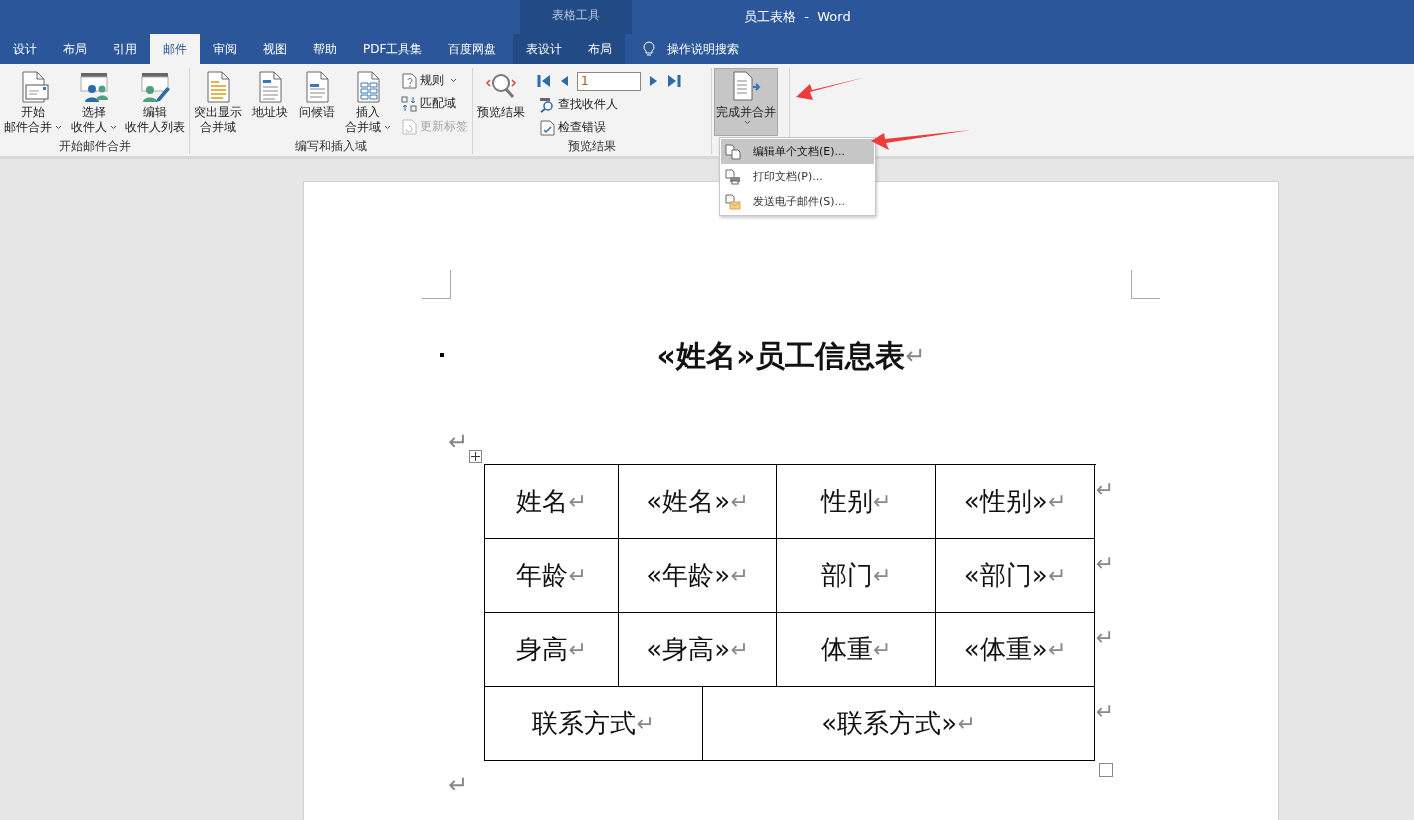 This screenshot has width=1414, height=820. I want to click on table-cell: 姓名↵, so click(552, 502).